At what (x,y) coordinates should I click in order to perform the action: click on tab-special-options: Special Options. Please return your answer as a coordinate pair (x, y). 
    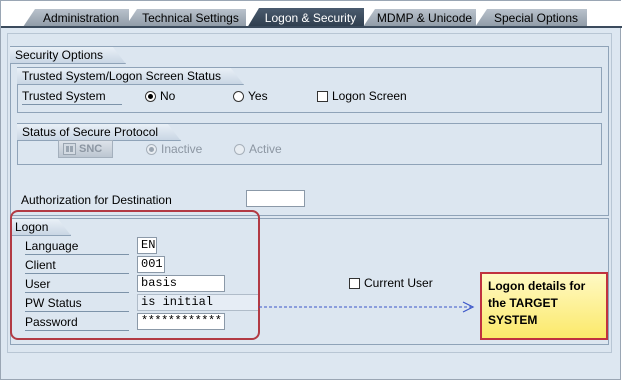
    Looking at the image, I should click on (531, 18).